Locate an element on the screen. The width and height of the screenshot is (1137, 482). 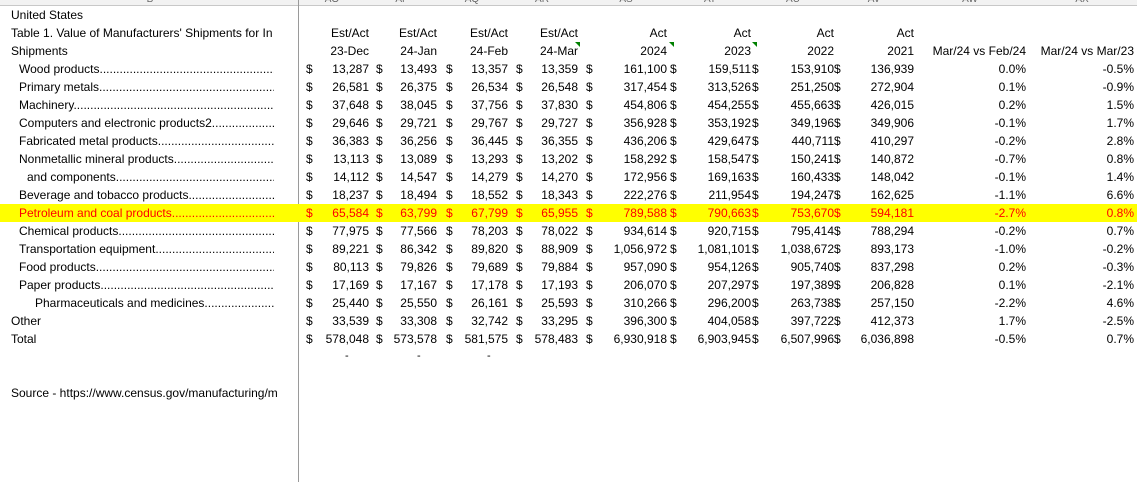
value-cell: 1,038,672 is located at coordinates (797, 249).